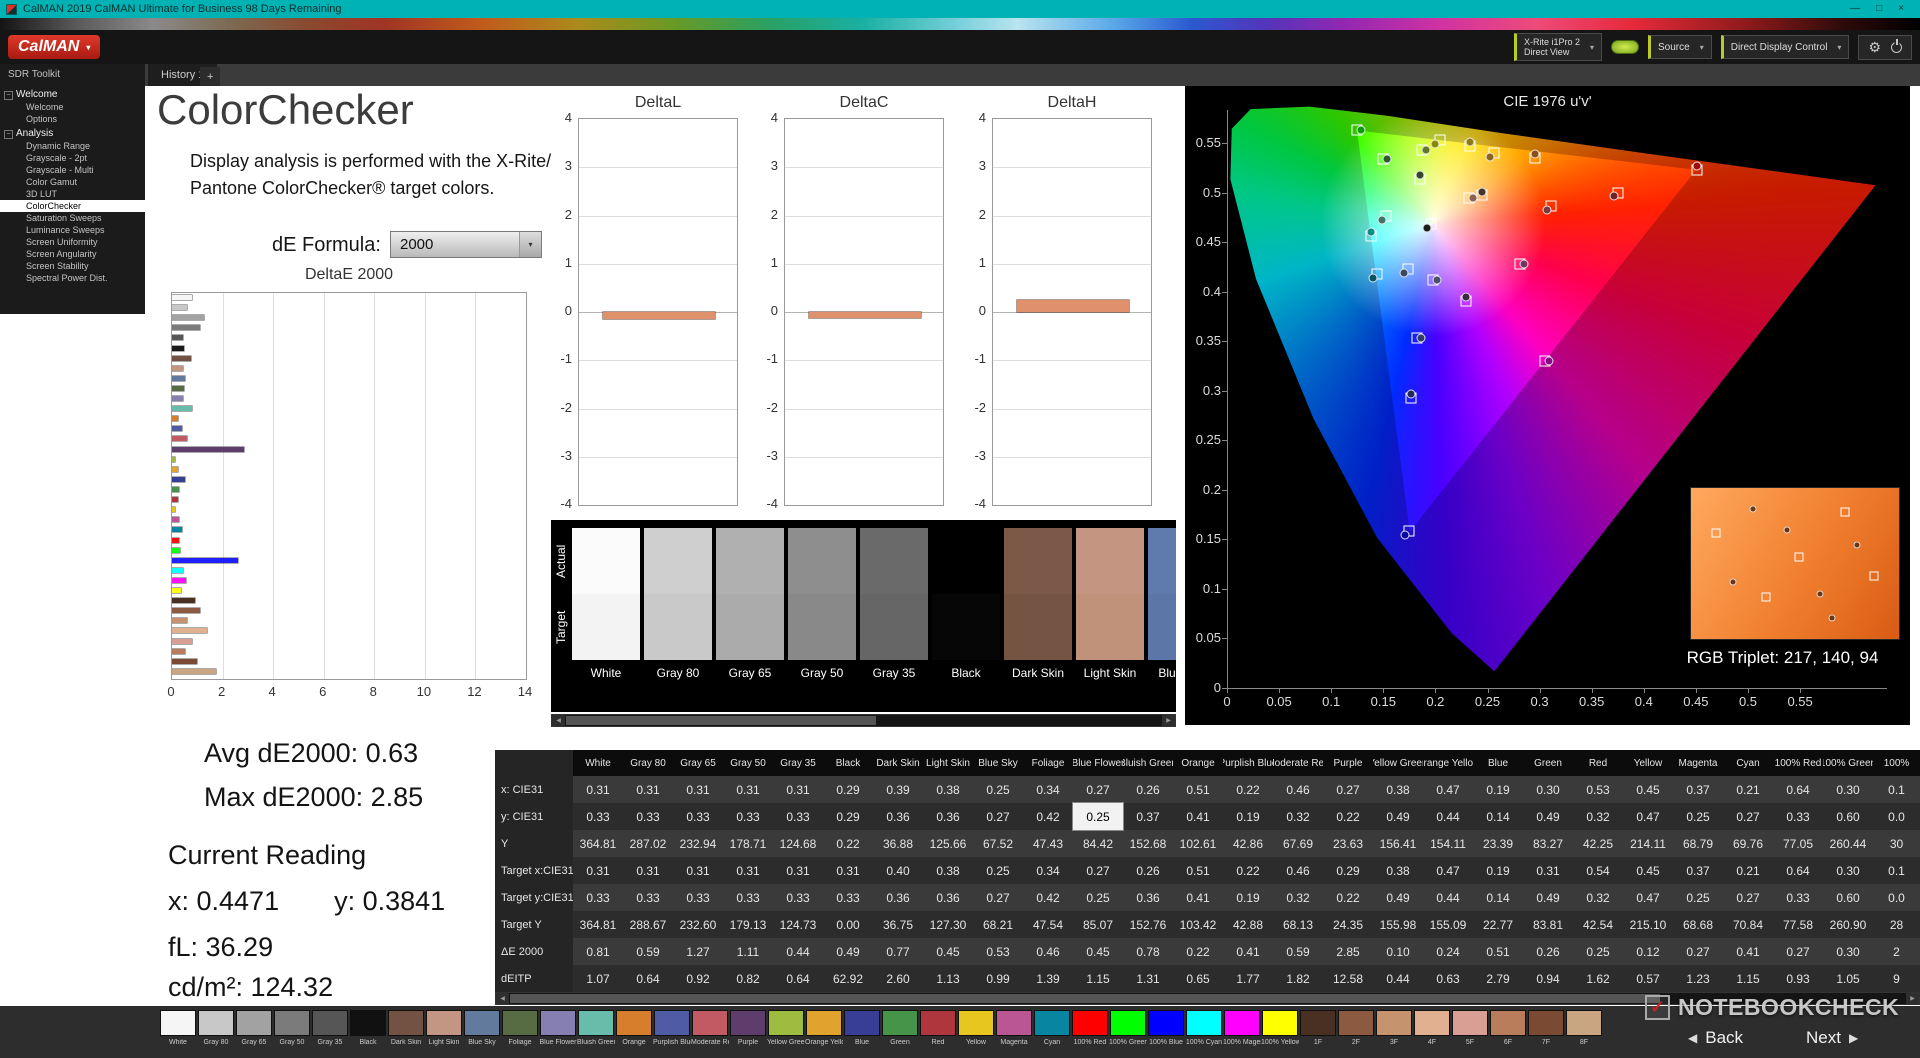 Image resolution: width=1920 pixels, height=1058 pixels. What do you see at coordinates (1048, 978) in the screenshot?
I see `table-cell: 1.39` at bounding box center [1048, 978].